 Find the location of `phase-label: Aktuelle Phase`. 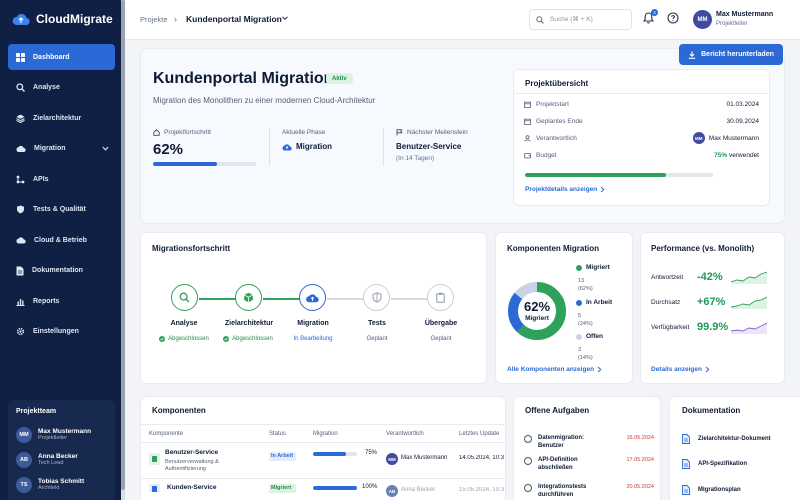

phase-label: Aktuelle Phase is located at coordinates (304, 132).